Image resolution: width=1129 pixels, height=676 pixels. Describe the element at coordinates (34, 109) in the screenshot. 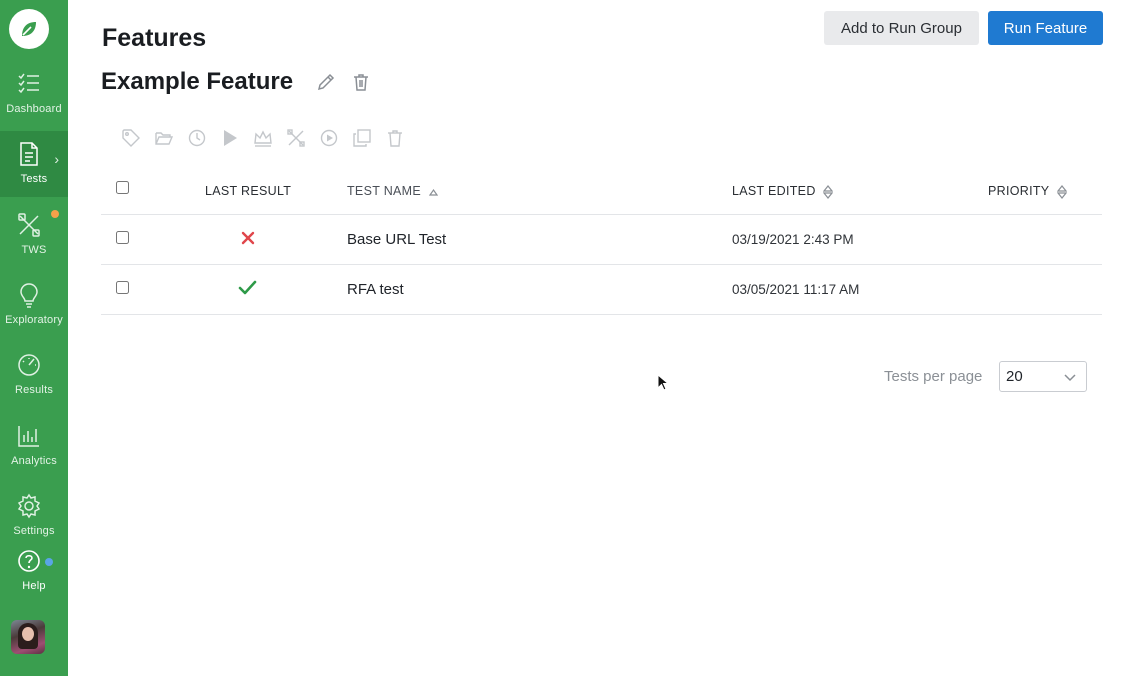

I see `sidebar-item-label: Dashboard` at that location.